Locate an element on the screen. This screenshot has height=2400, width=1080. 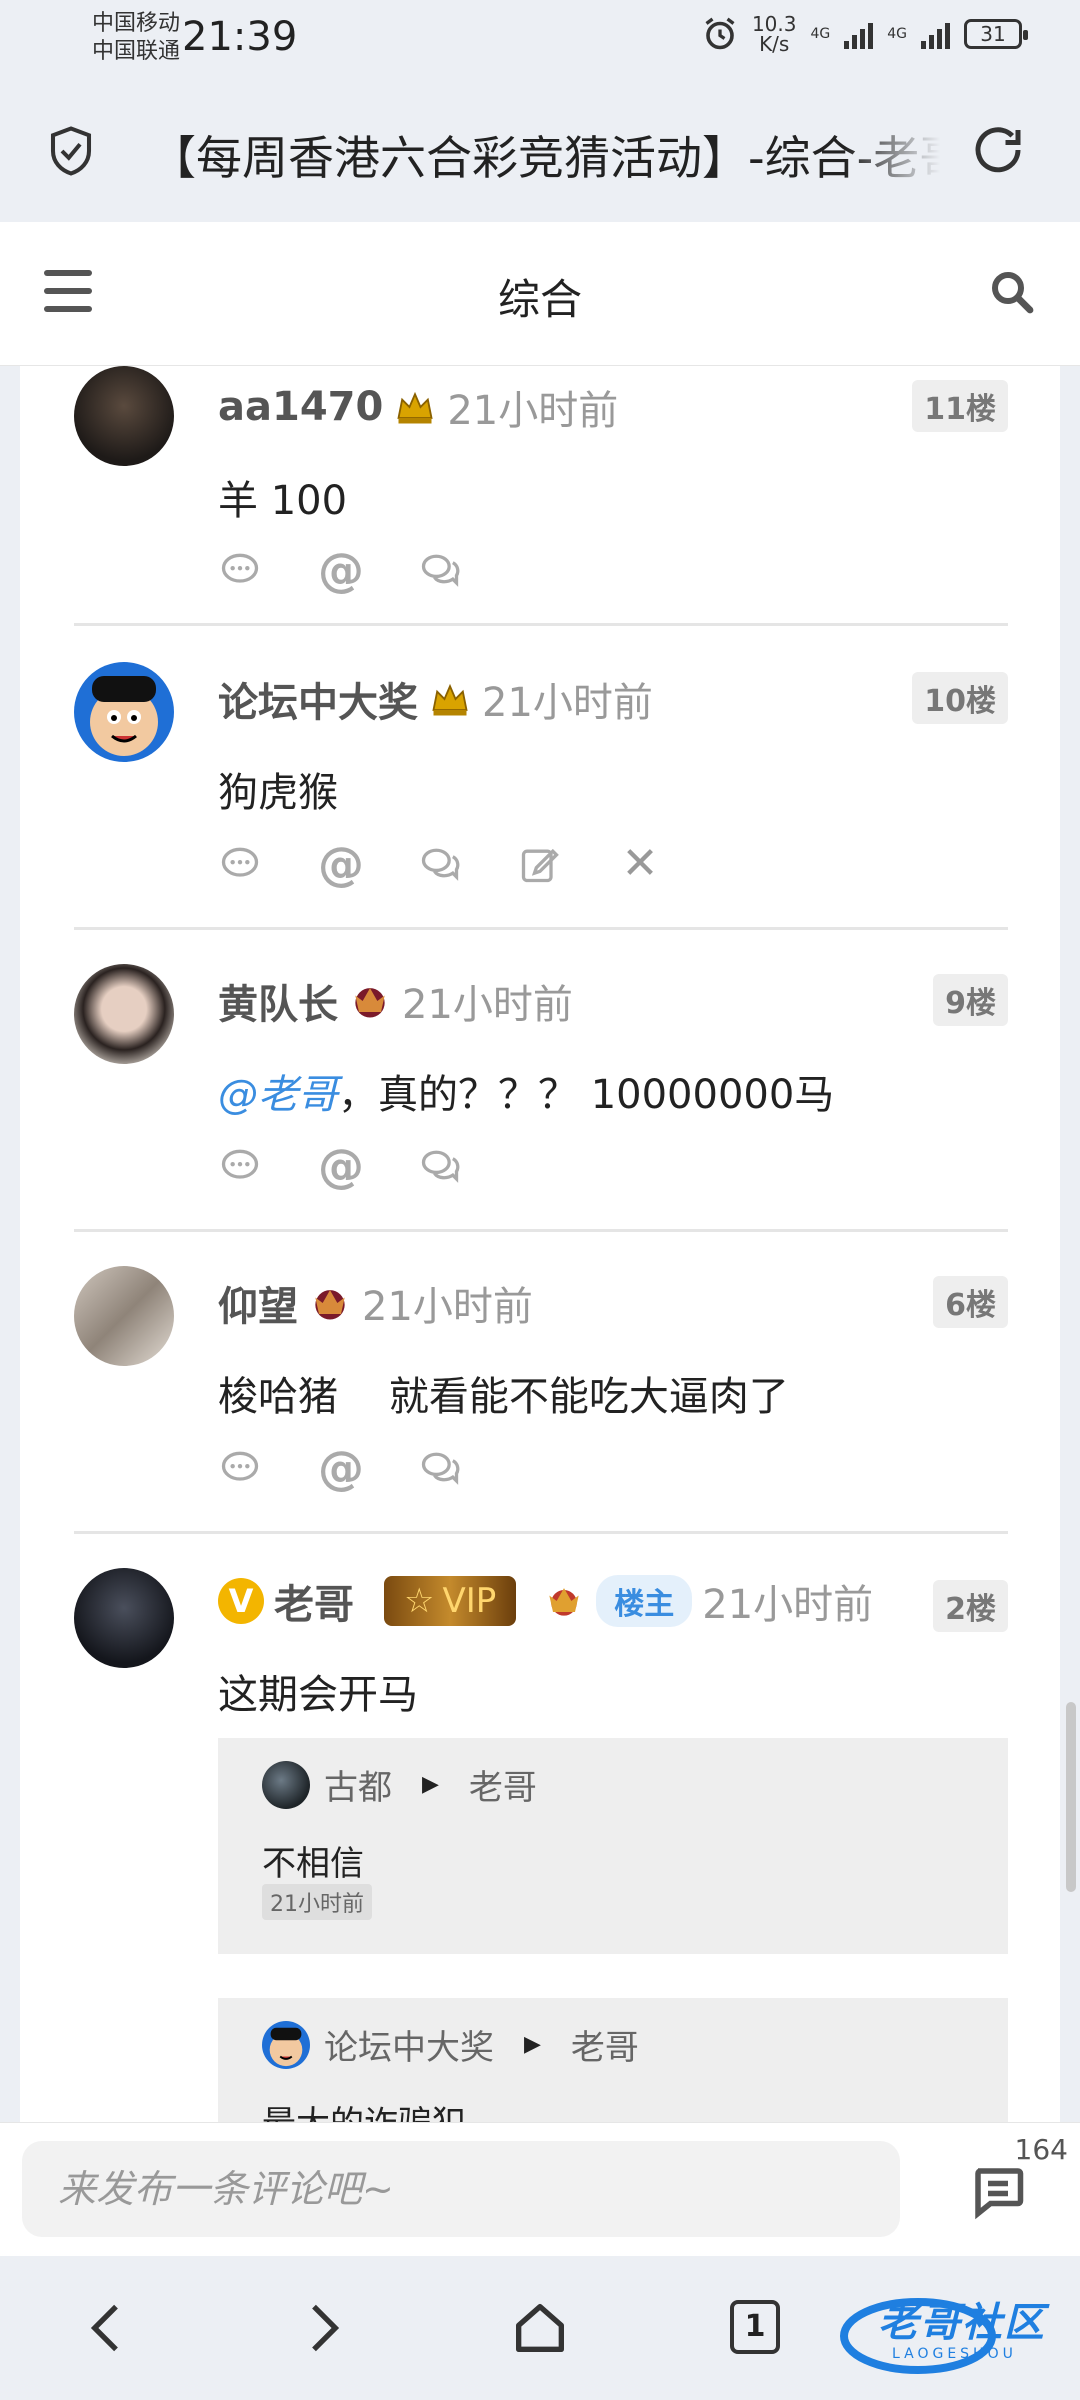
floor-badge: 11楼 is located at coordinates (960, 406).